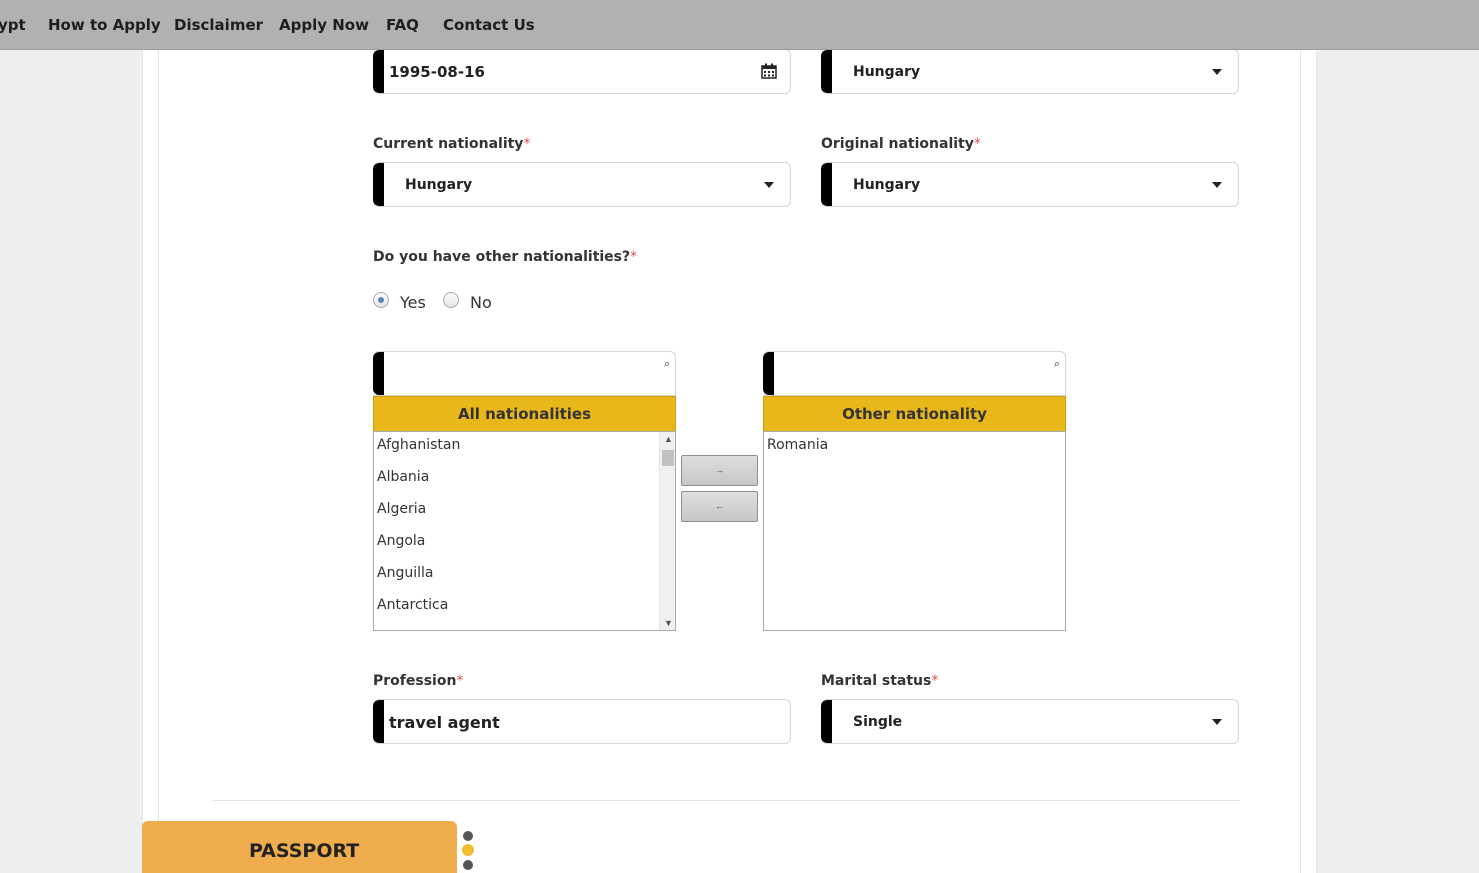 The height and width of the screenshot is (873, 1479). I want to click on list-item: Albania, so click(403, 477).